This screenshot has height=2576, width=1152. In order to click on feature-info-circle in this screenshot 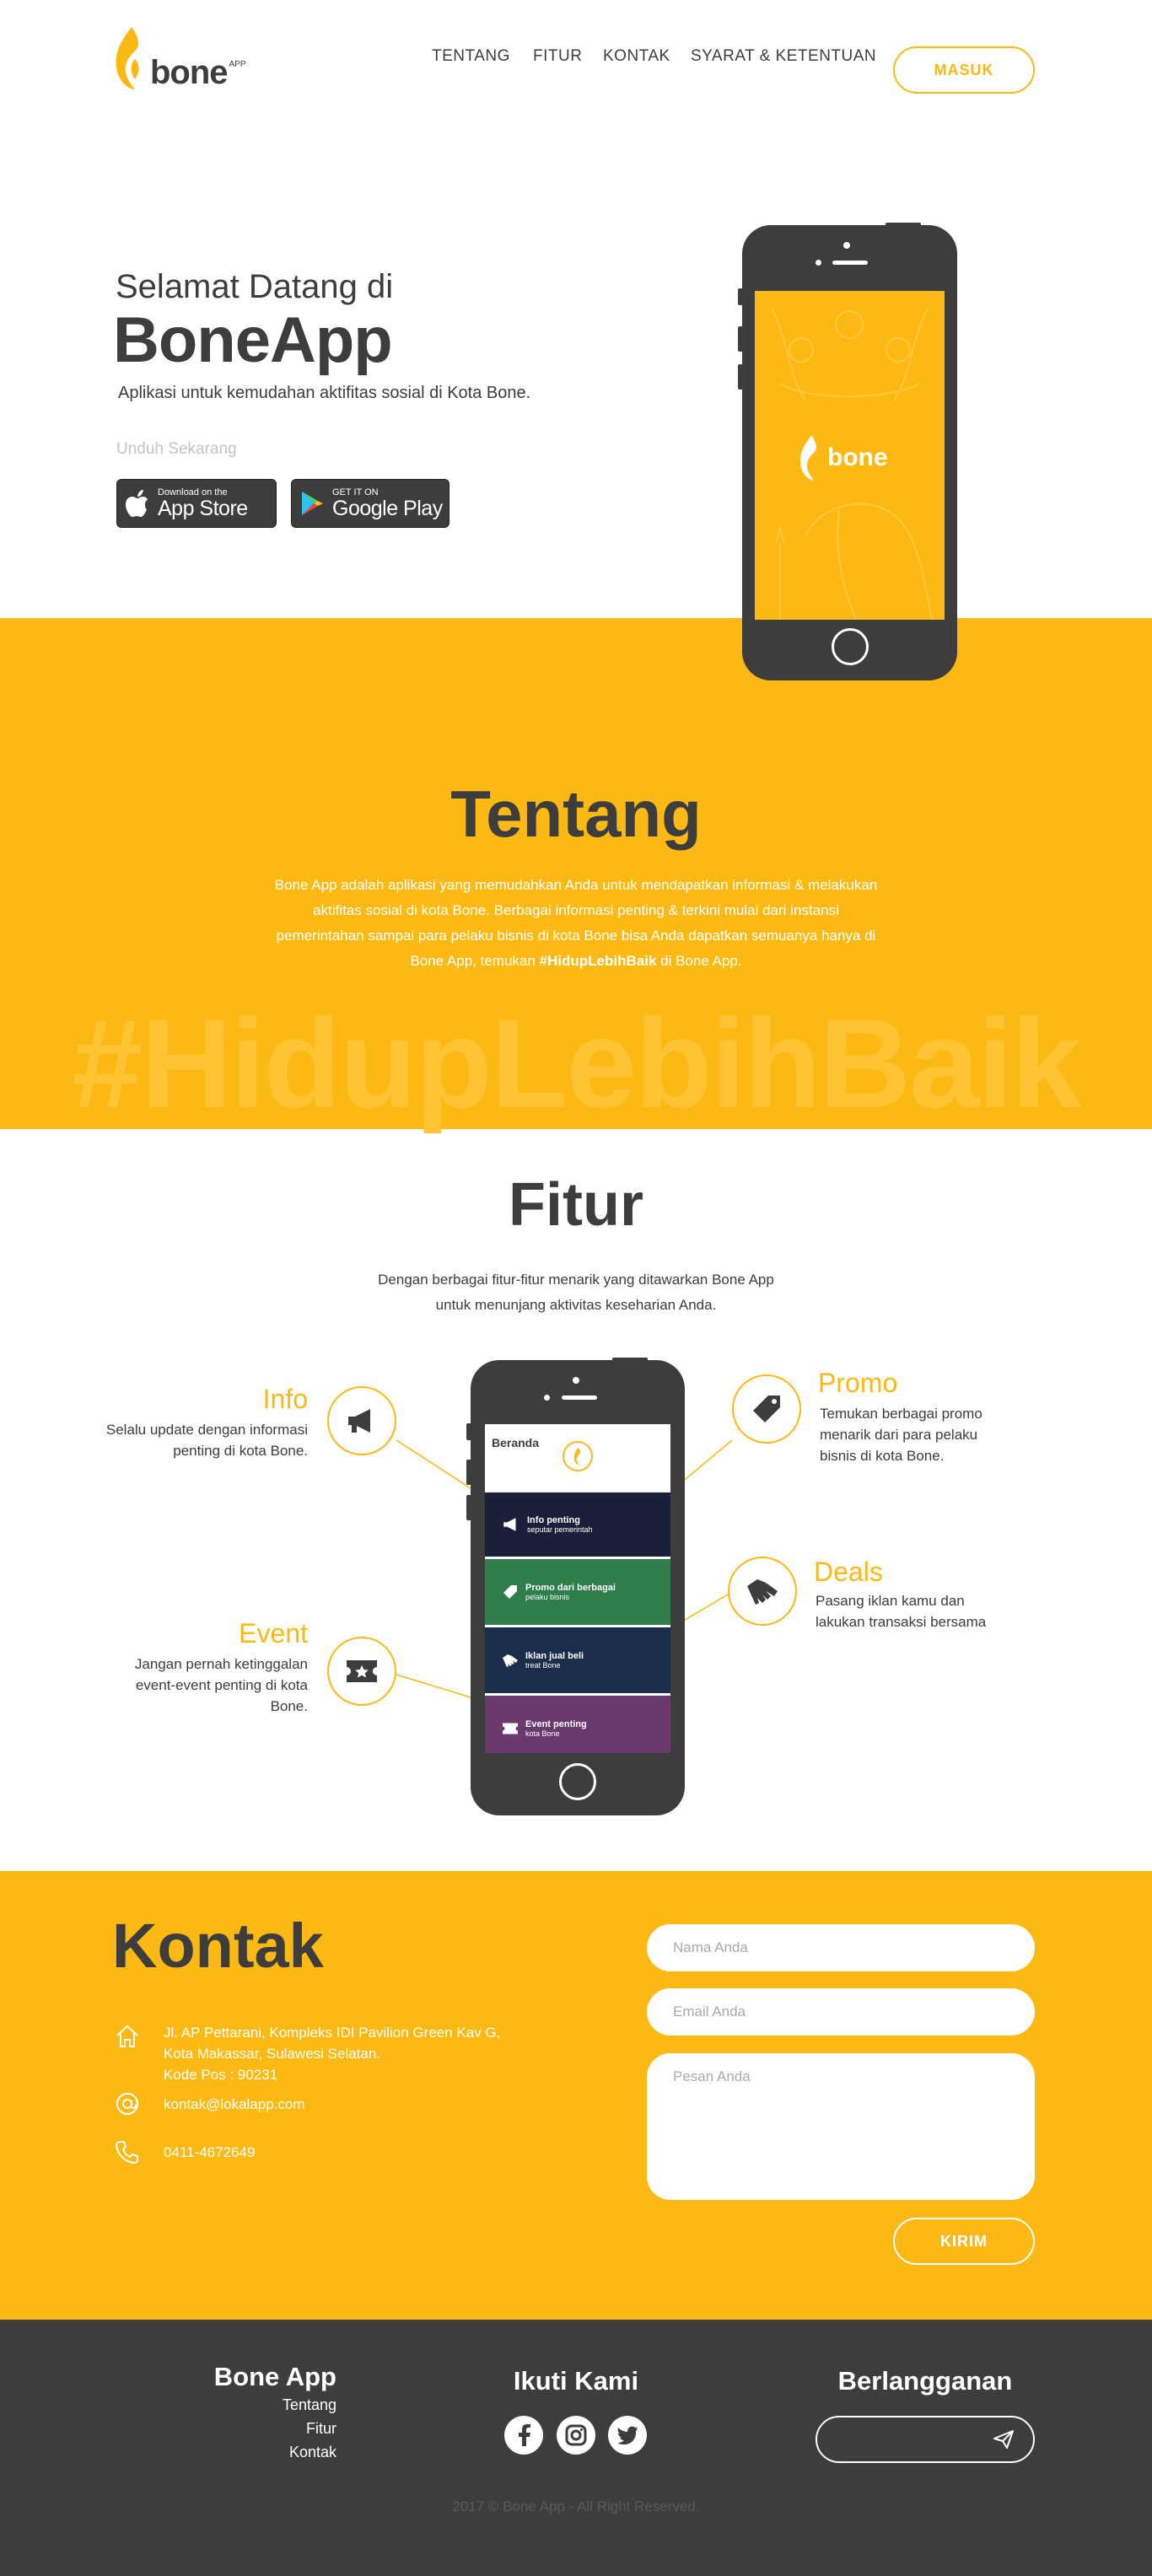, I will do `click(361, 1420)`.